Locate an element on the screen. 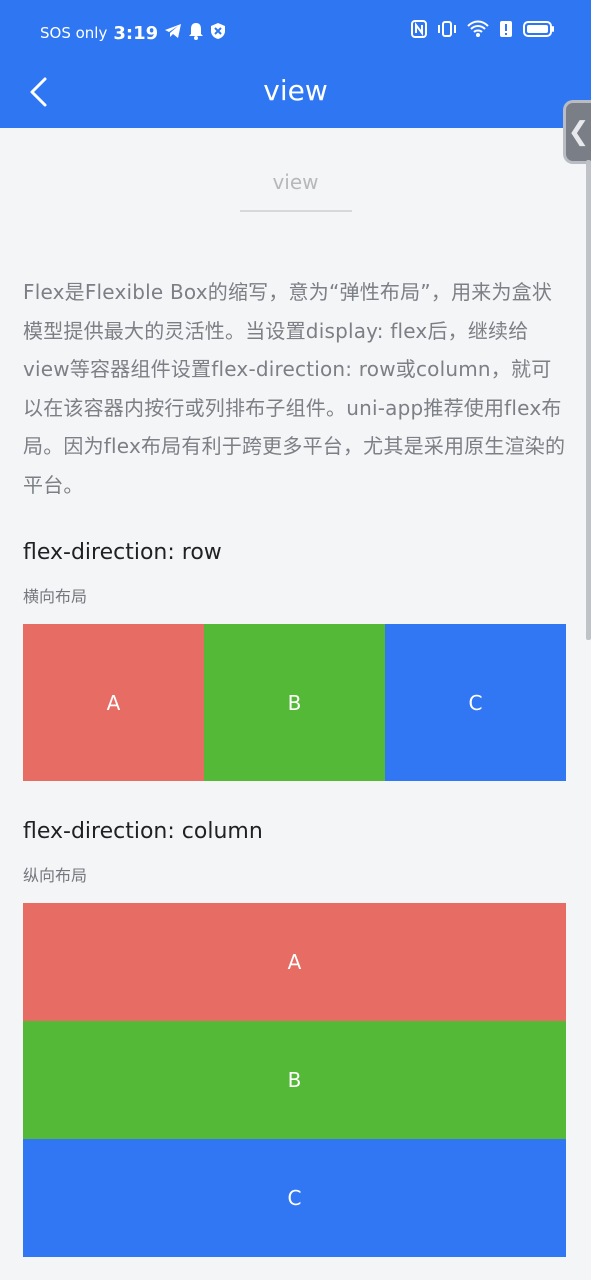 The height and width of the screenshot is (1280, 591). wifi-icon is located at coordinates (478, 29).